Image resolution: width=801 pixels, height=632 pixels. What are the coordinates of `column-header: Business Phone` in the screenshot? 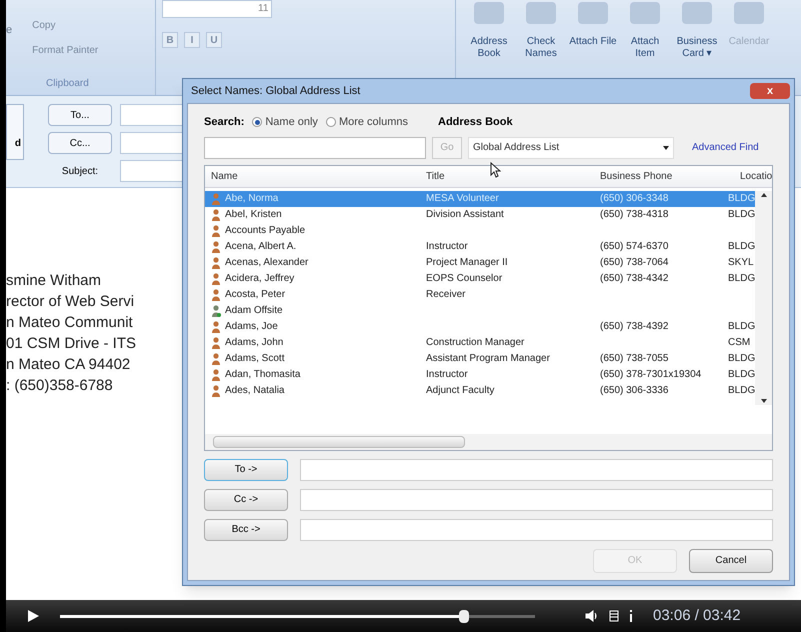 It's located at (670, 176).